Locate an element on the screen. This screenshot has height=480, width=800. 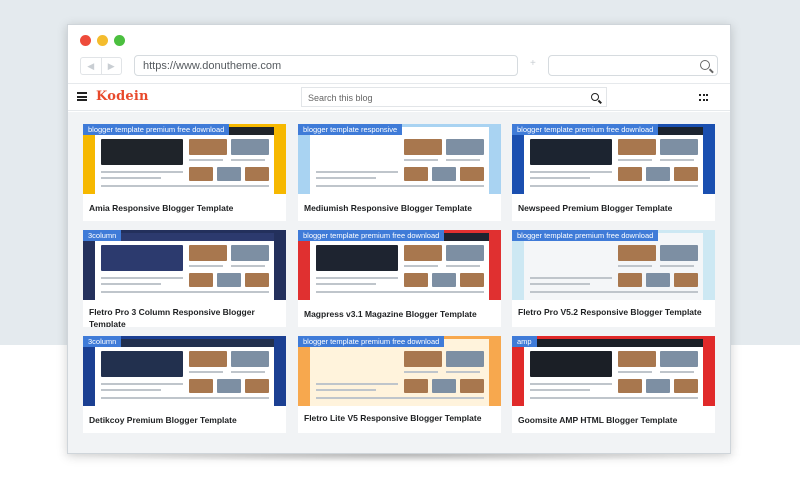
arrow-right-icon: ▶ is located at coordinates (111, 66).